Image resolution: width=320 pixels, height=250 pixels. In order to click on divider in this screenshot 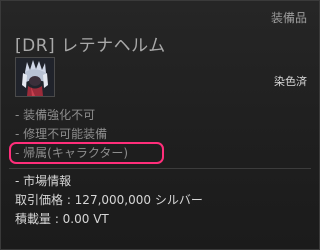, I will do `click(160, 168)`.